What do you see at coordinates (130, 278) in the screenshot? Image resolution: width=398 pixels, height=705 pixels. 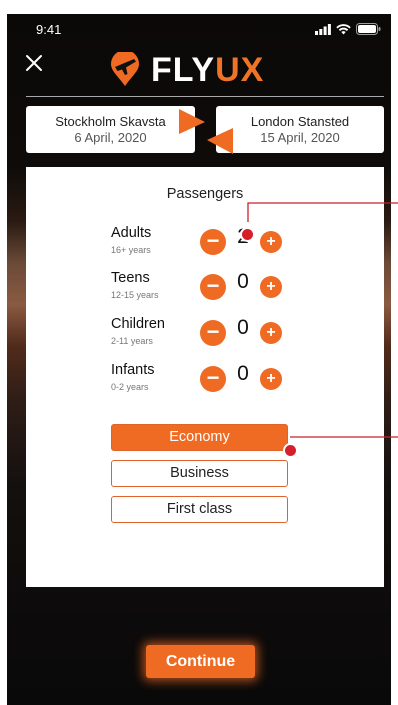 I see `passenger-label: Teens` at bounding box center [130, 278].